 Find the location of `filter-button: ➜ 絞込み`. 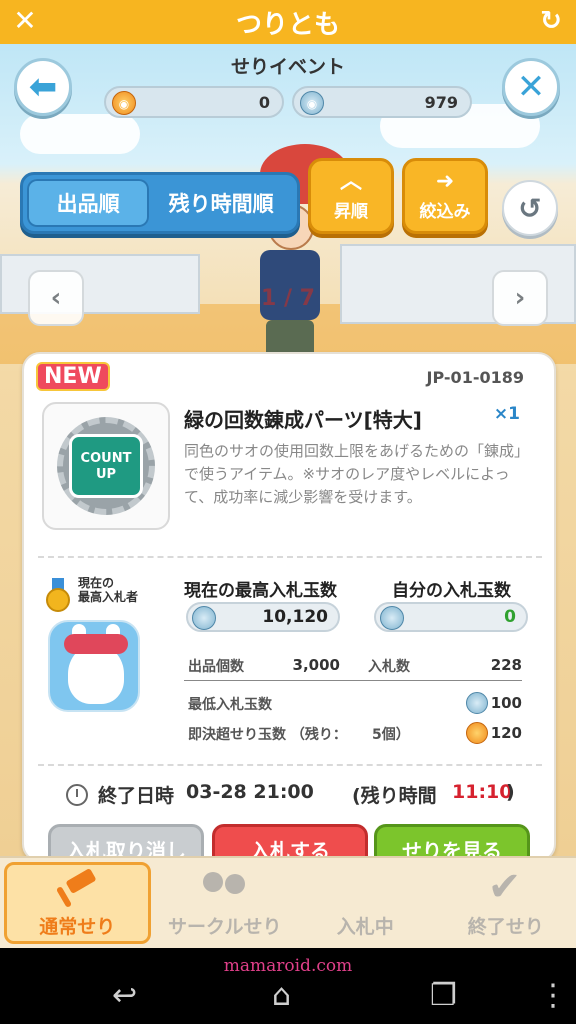

filter-button: ➜ 絞込み is located at coordinates (445, 196).